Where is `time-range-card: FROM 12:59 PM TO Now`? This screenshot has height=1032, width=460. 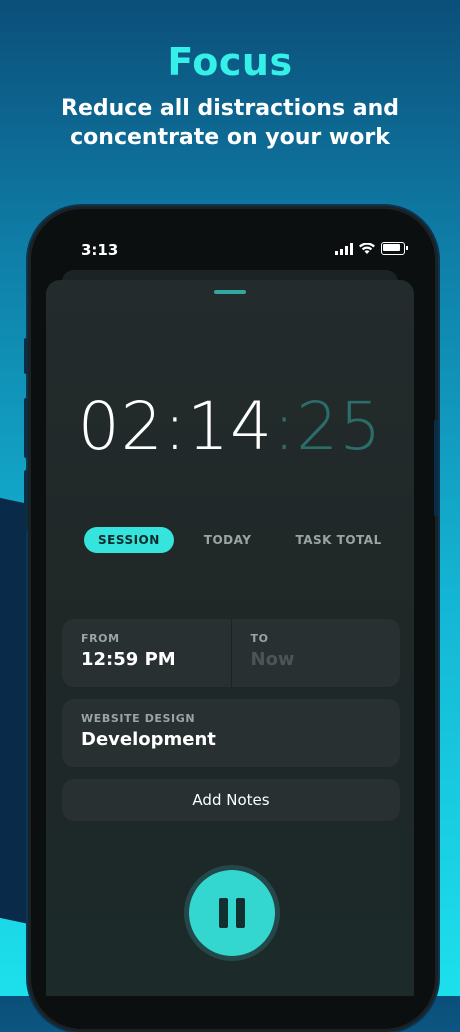
time-range-card: FROM 12:59 PM TO Now is located at coordinates (231, 653).